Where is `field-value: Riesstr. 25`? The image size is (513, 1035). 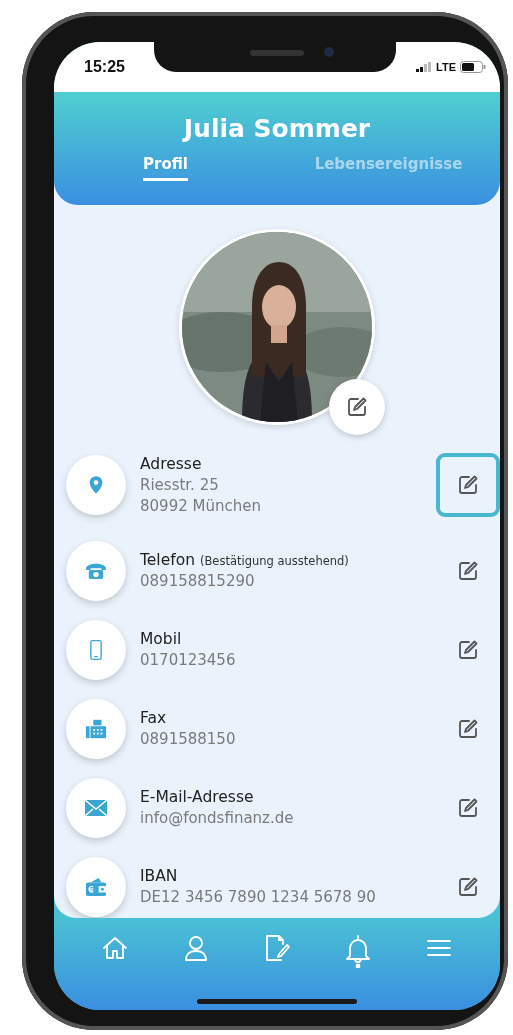
field-value: Riesstr. 25 is located at coordinates (180, 485).